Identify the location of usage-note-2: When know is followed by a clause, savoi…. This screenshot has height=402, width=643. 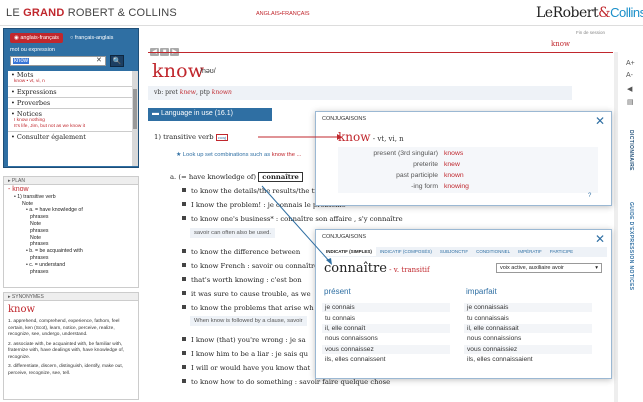
(248, 321).